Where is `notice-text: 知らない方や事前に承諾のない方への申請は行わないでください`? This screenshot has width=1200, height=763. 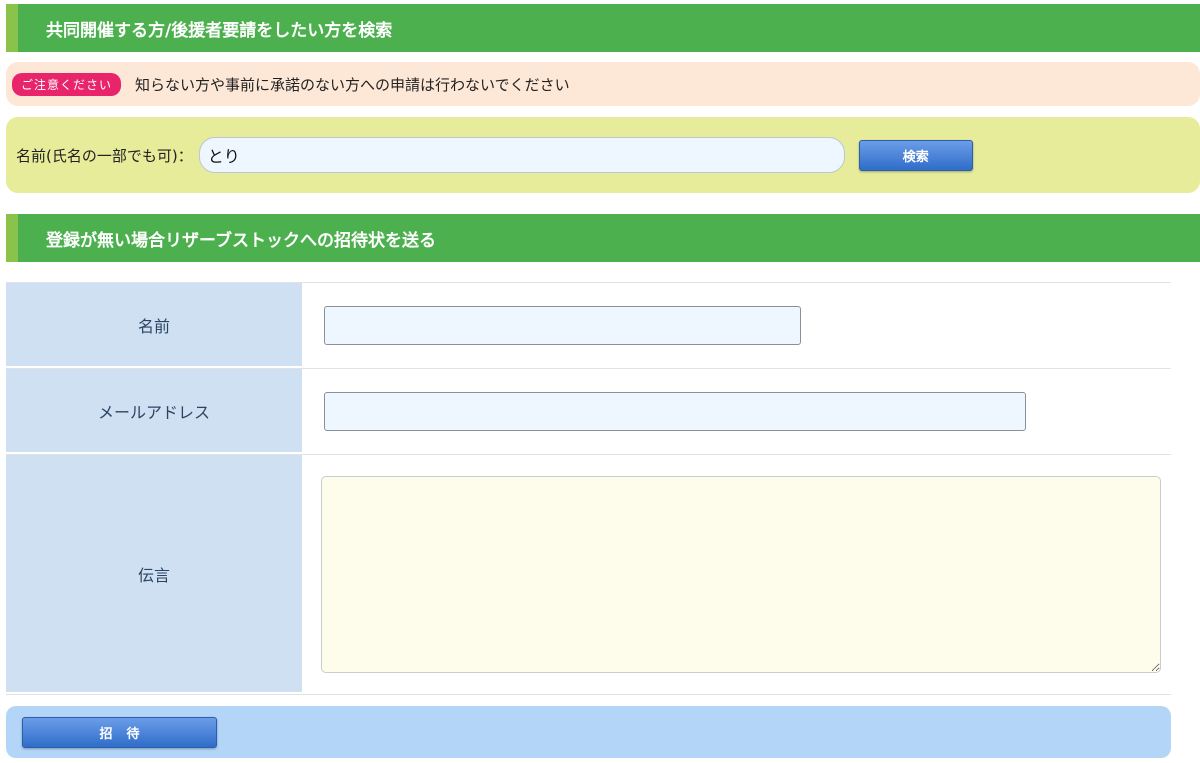
notice-text: 知らない方や事前に承諾のない方への申請は行わないでください is located at coordinates (352, 84).